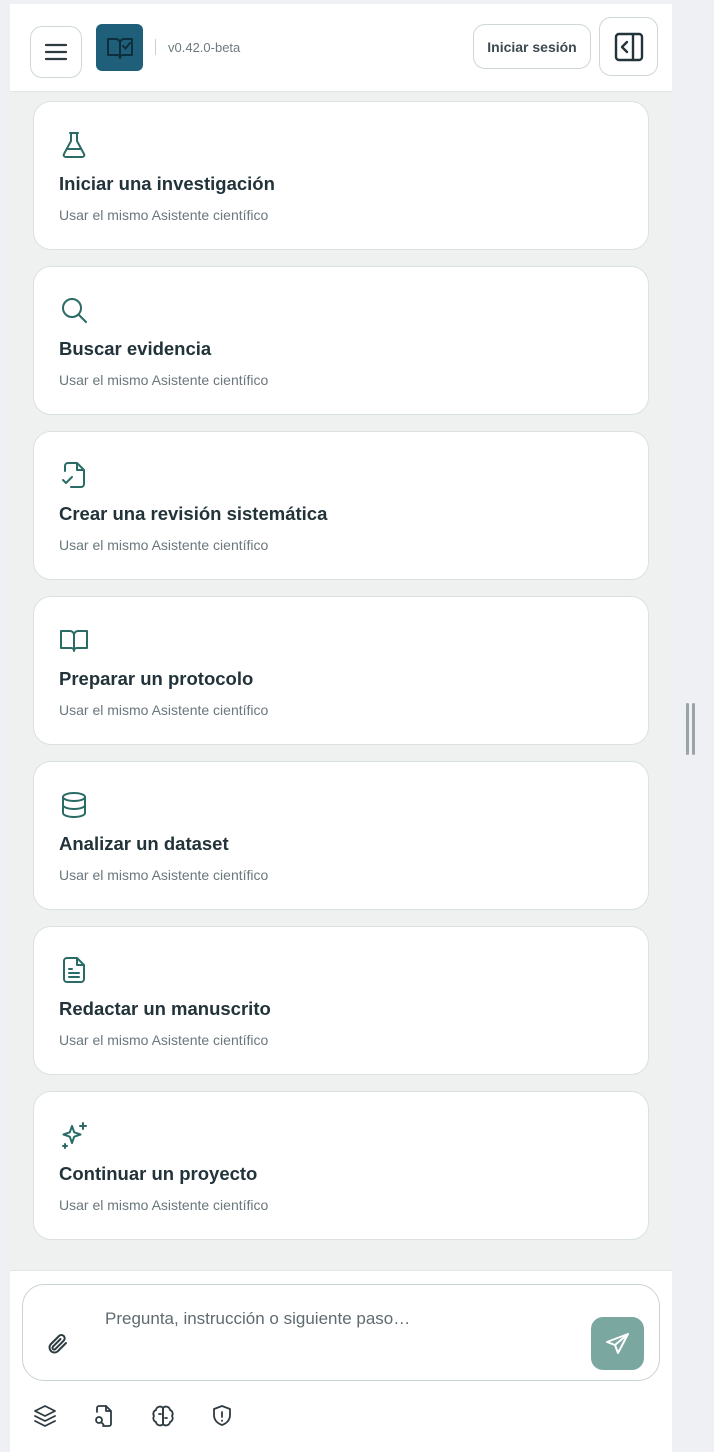  Describe the element at coordinates (58, 1344) in the screenshot. I see `paperclip-icon` at that location.